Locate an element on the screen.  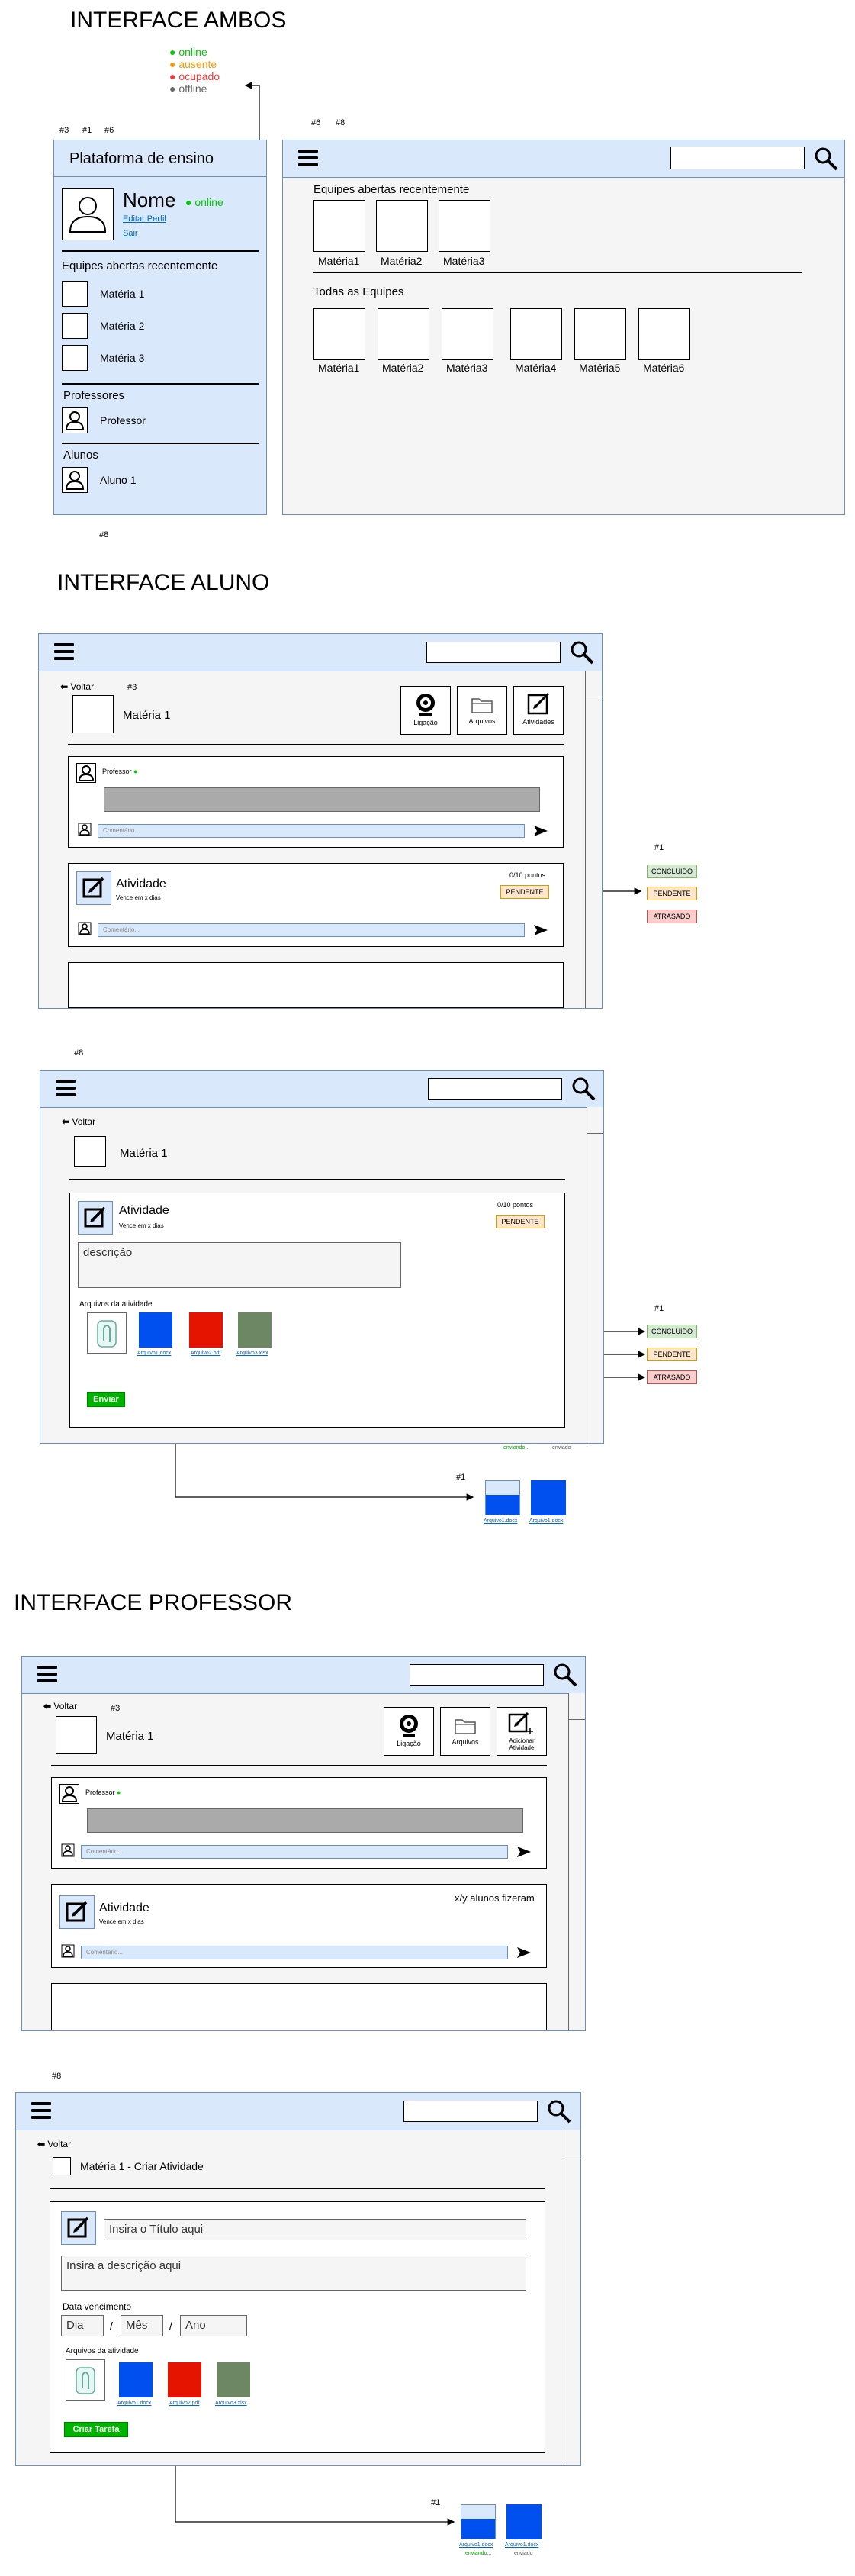
team-tile-label: Matéria3 is located at coordinates (464, 261).